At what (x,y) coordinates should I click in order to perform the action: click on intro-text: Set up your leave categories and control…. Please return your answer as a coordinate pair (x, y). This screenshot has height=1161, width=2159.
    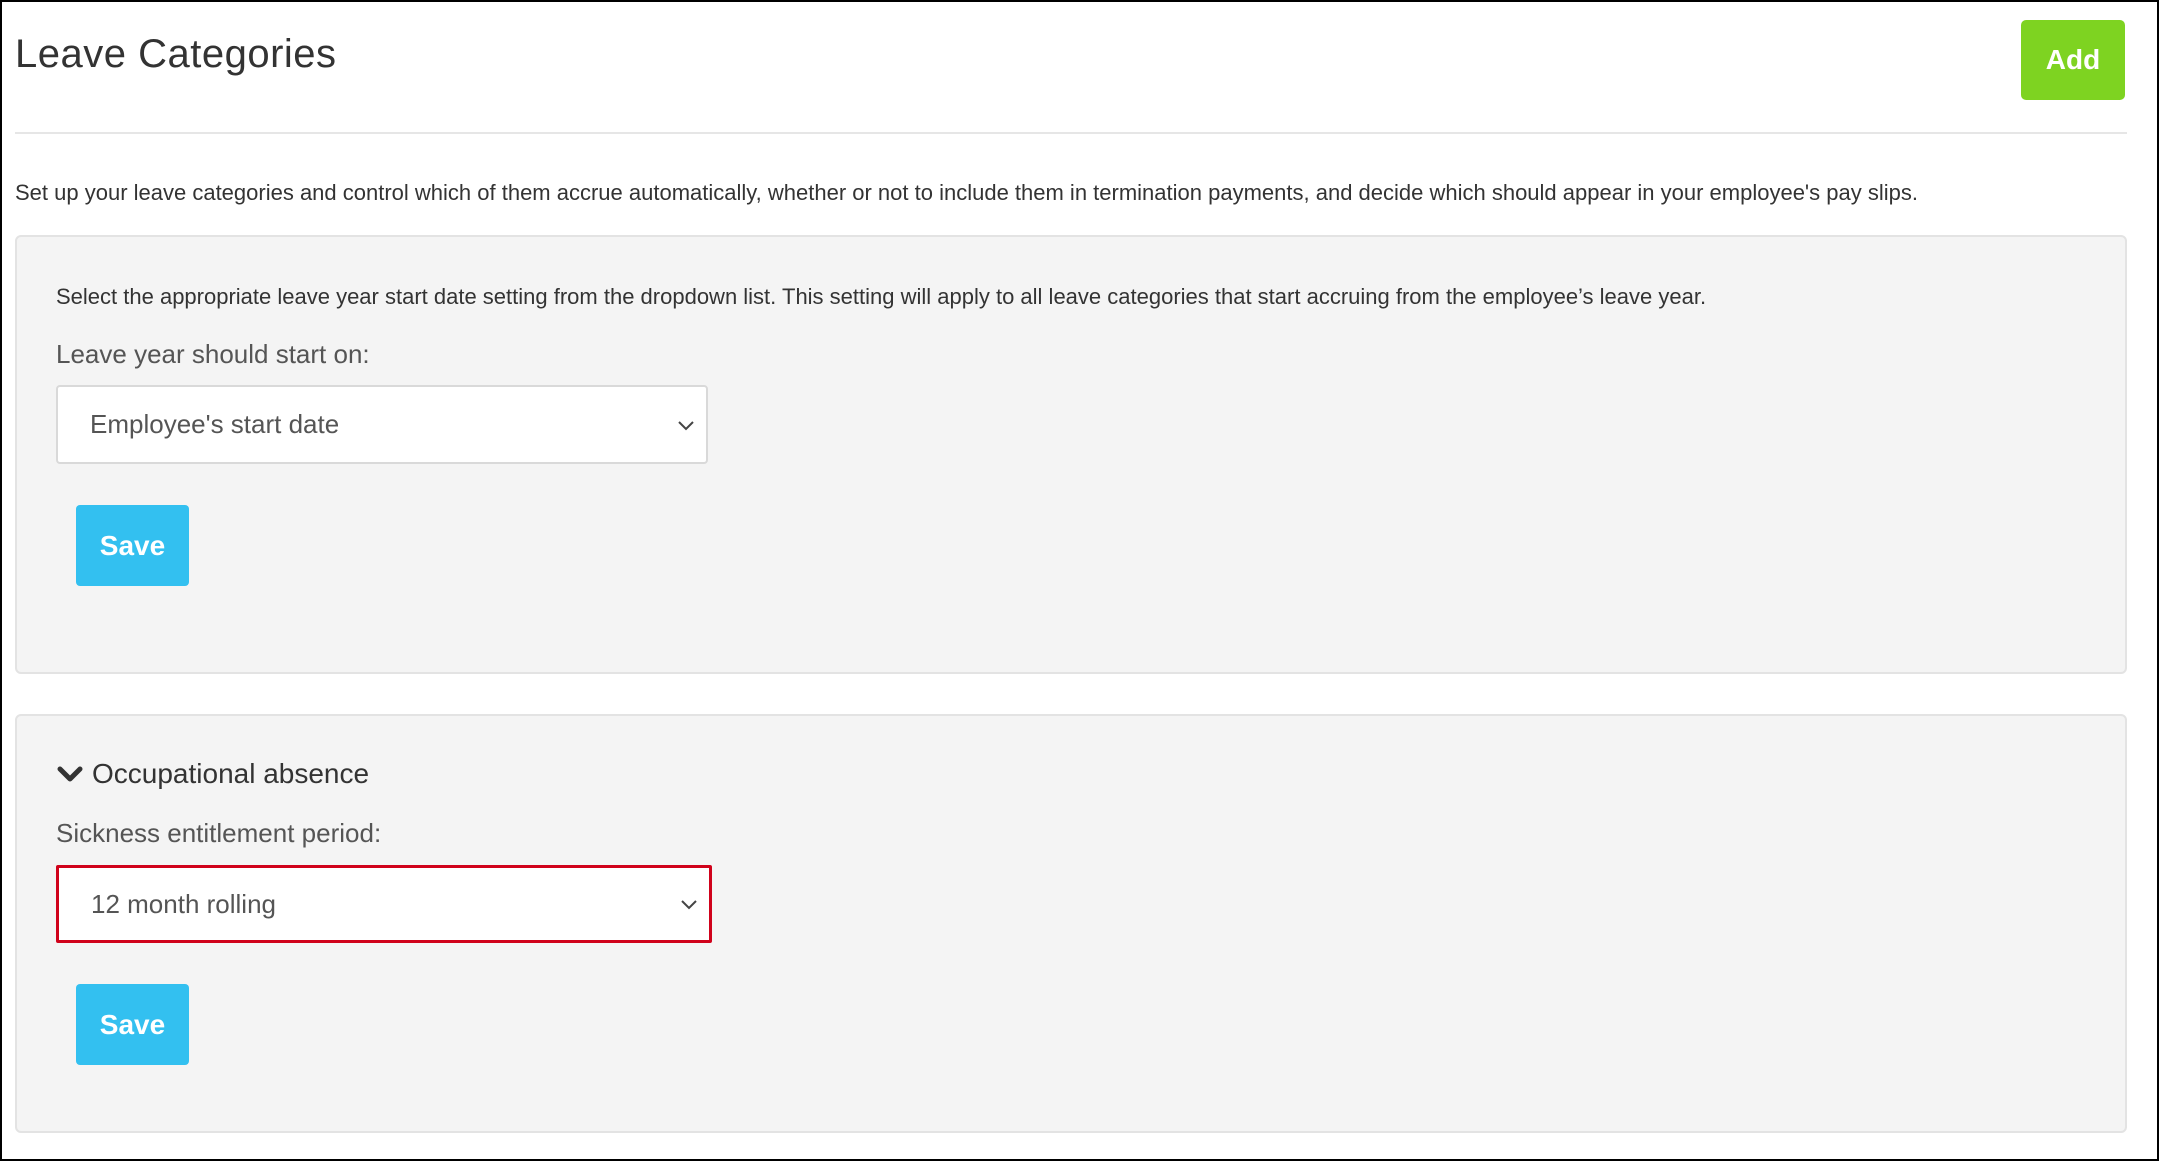
    Looking at the image, I should click on (966, 192).